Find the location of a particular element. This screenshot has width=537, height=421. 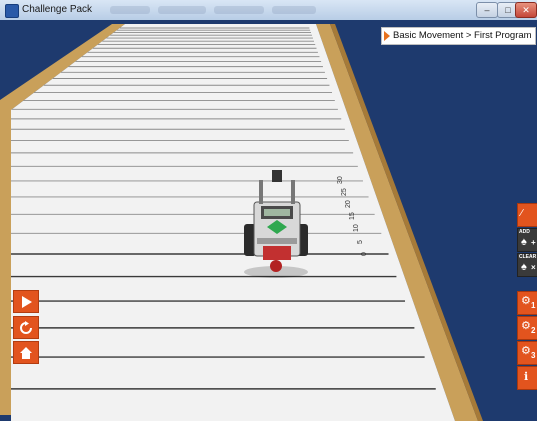

robot-display is located at coordinates (277, 212).